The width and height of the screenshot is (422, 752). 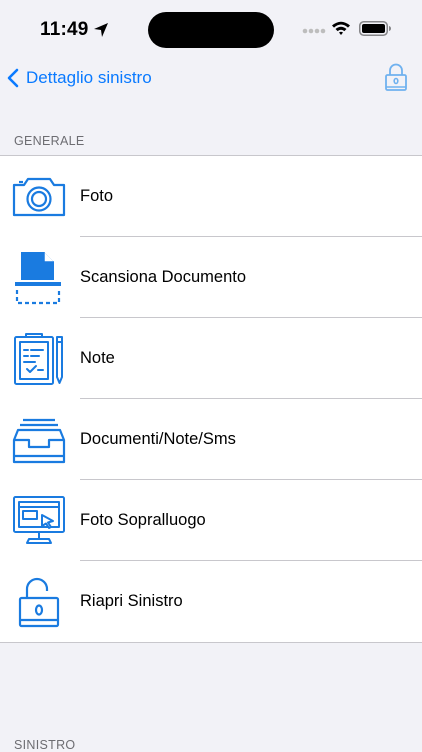 I want to click on inspection-monitor-icon, so click(x=39, y=521).